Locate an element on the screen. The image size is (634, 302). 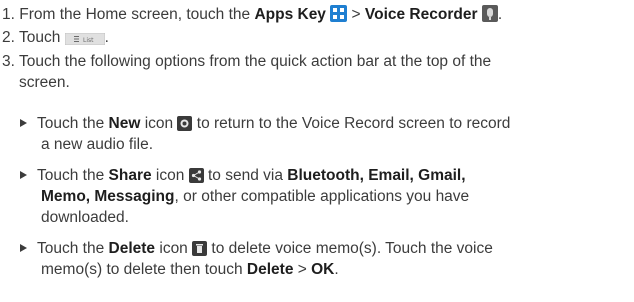
apps-key-label: Apps Key is located at coordinates (290, 14).